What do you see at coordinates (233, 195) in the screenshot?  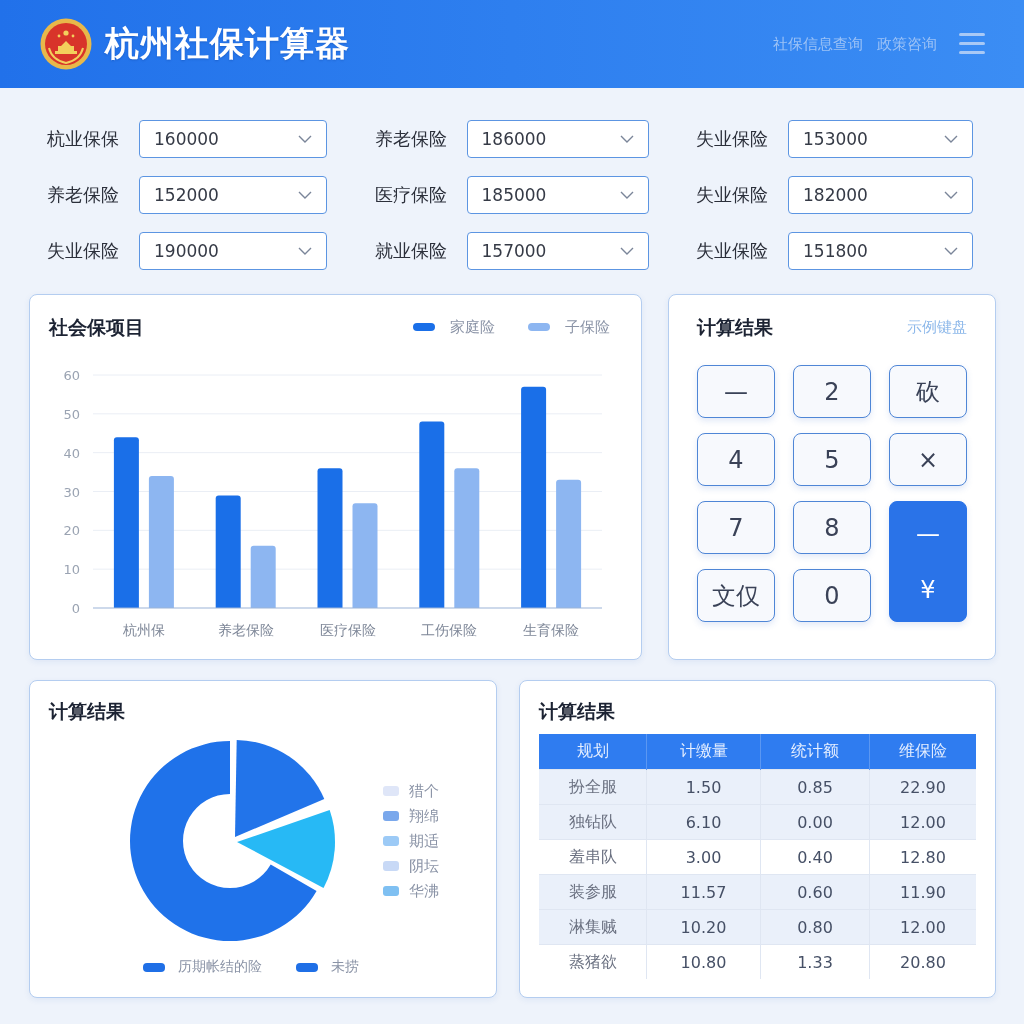 I see `select-field: 152000` at bounding box center [233, 195].